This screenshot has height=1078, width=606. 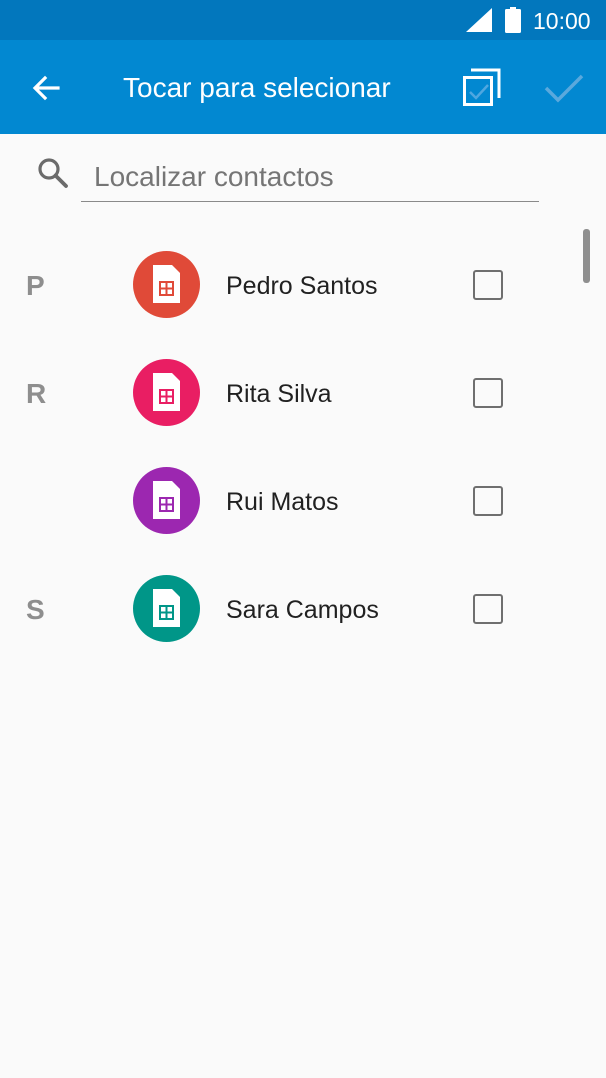 What do you see at coordinates (35, 609) in the screenshot?
I see `section-letter: S` at bounding box center [35, 609].